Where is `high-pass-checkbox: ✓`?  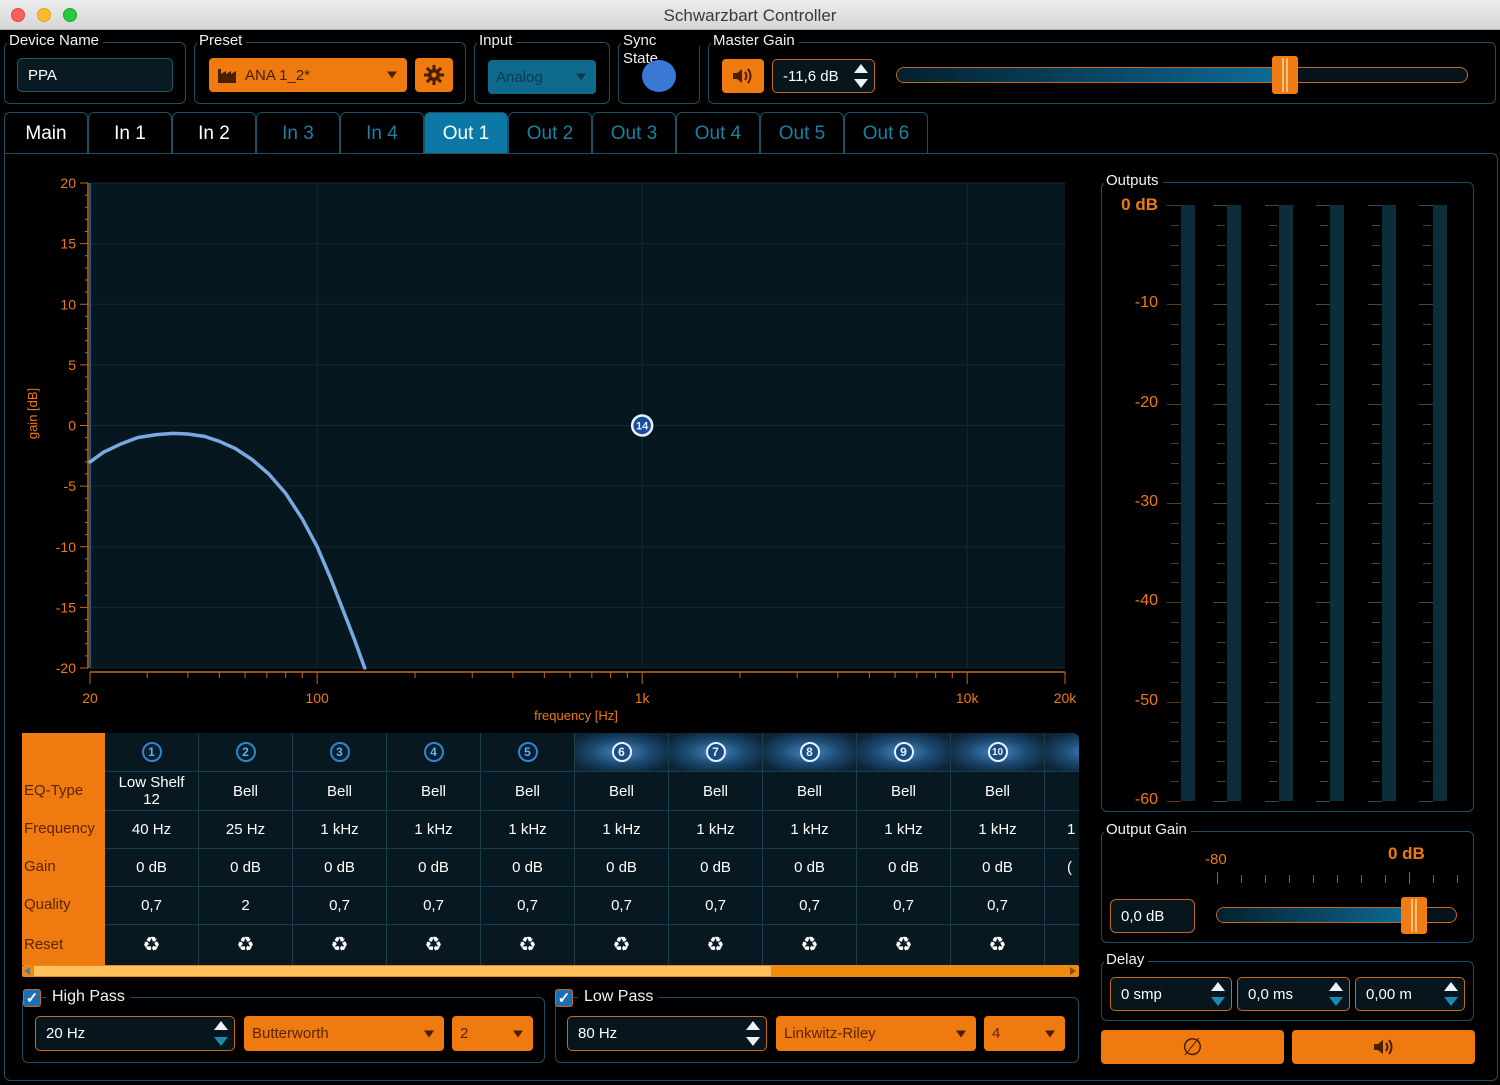
high-pass-checkbox: ✓ is located at coordinates (32, 998).